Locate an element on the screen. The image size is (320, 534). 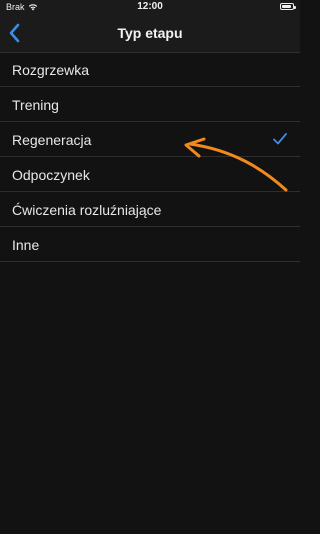
list-item-label: Ćwiczenia rozluźniające is located at coordinates (87, 210).